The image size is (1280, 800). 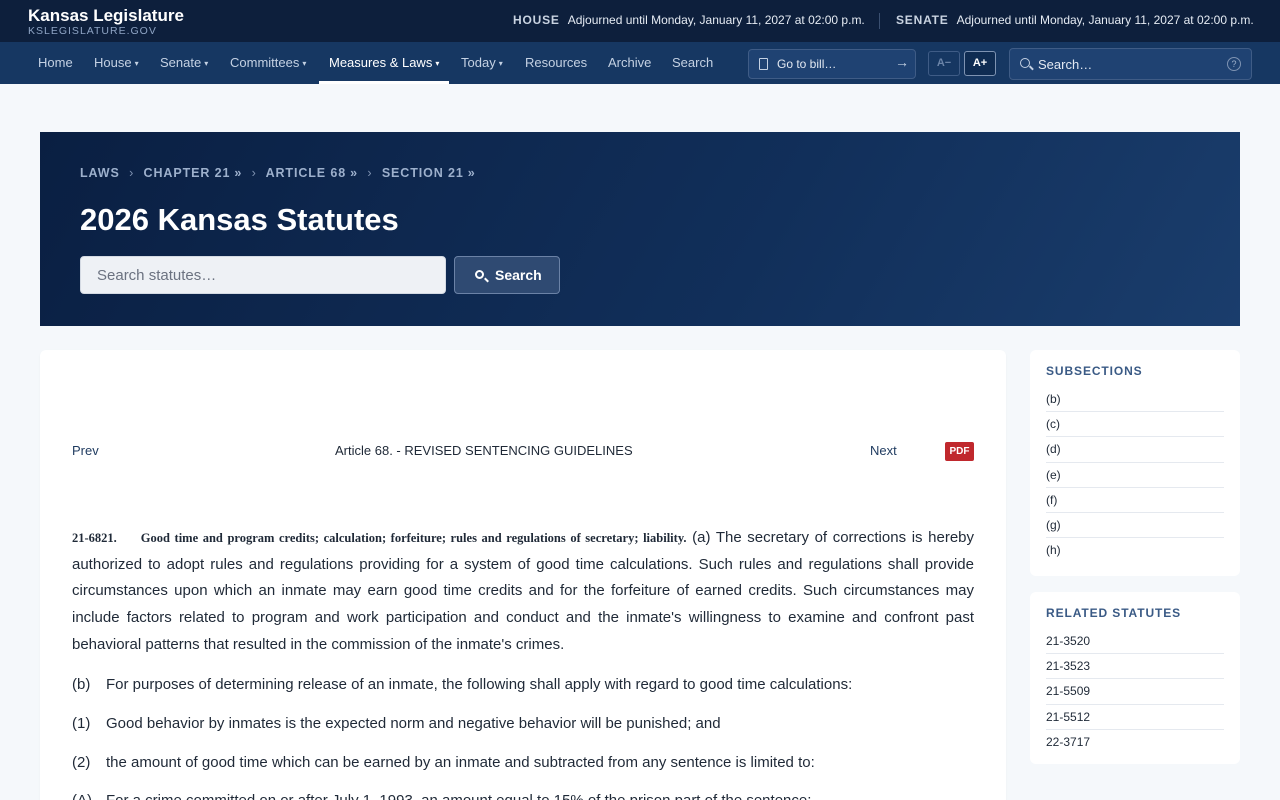 What do you see at coordinates (1135, 500) in the screenshot?
I see `subsection-link: (f)` at bounding box center [1135, 500].